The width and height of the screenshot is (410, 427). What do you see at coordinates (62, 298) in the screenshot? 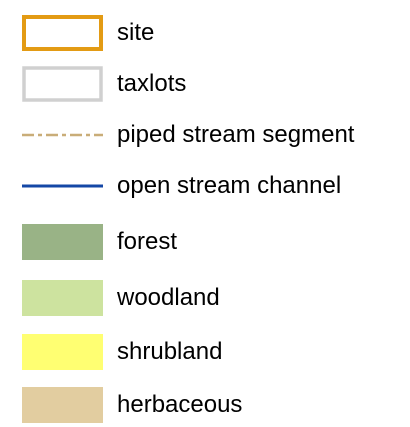
I see `woodland-fill-swatch` at bounding box center [62, 298].